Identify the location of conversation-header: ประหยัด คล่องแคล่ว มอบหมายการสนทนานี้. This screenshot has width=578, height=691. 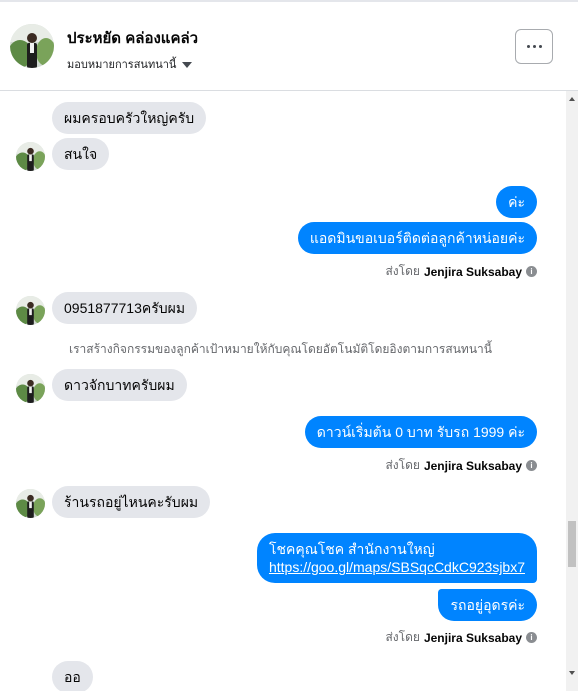
(289, 45).